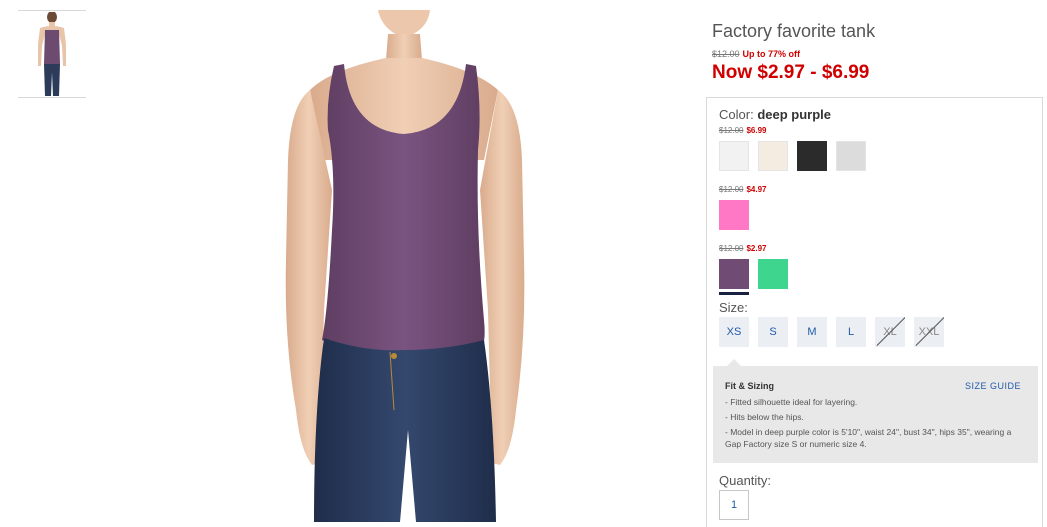  I want to click on color-swatch-black, so click(812, 156).